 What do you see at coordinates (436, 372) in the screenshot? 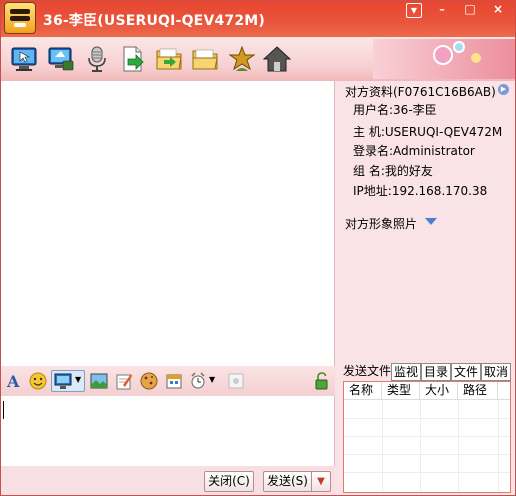
I see `tab-directory: 目录` at bounding box center [436, 372].